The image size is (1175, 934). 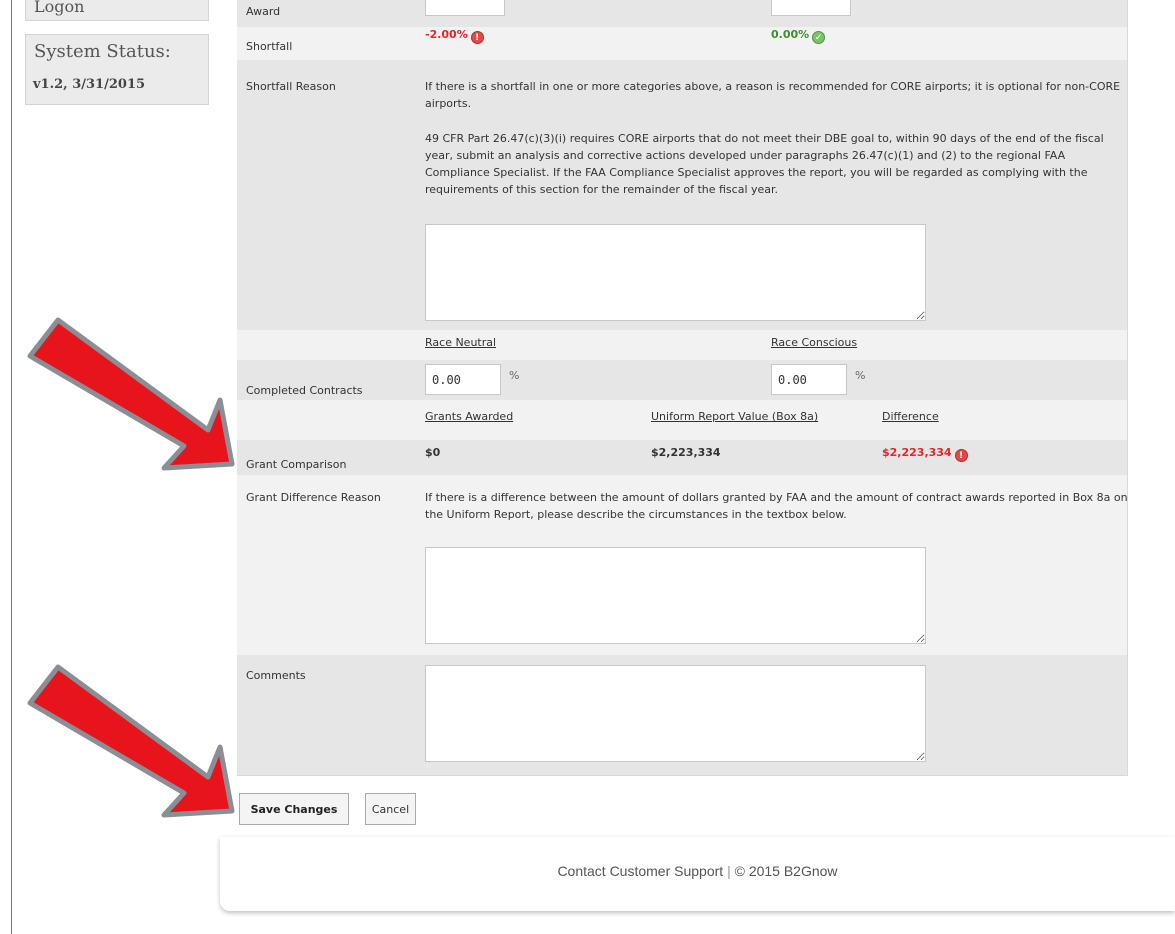 I want to click on comments-label: Comments, so click(x=276, y=675).